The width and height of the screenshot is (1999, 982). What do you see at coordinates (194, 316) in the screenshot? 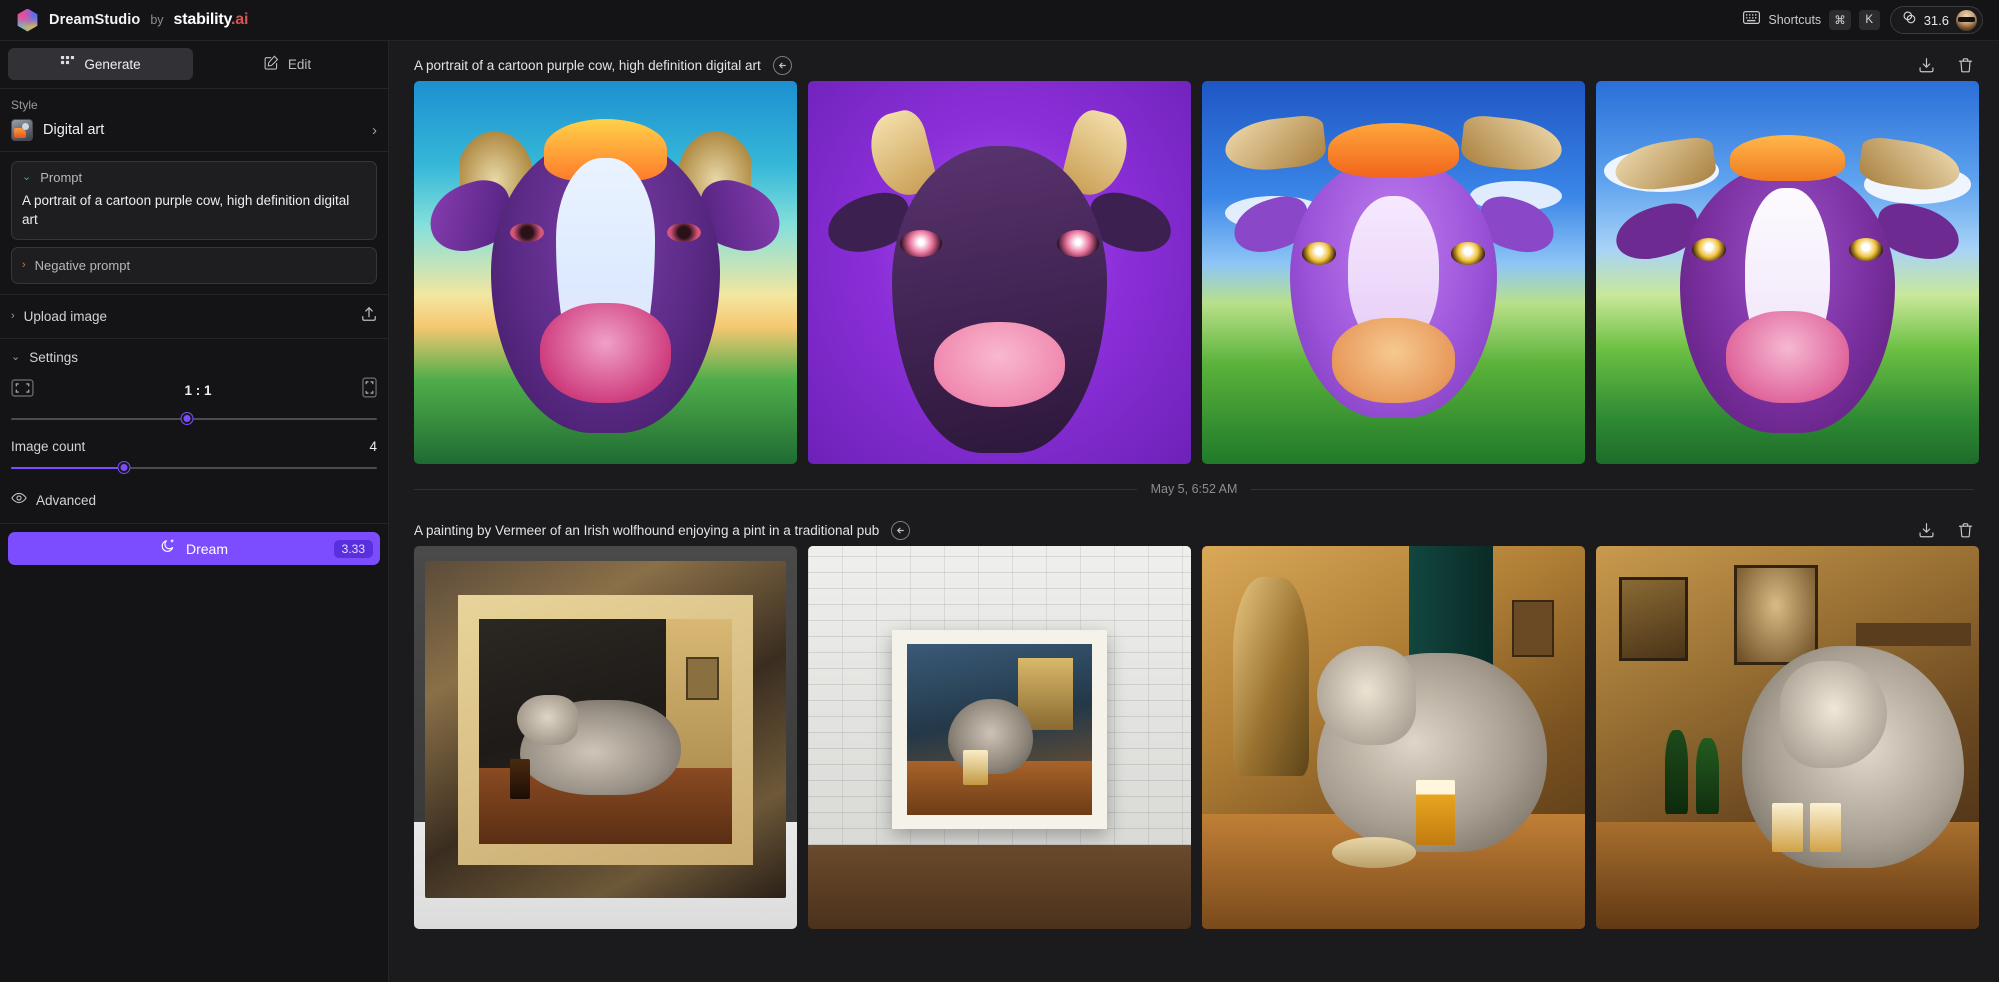
I see `upload-image-row: › Upload image` at bounding box center [194, 316].